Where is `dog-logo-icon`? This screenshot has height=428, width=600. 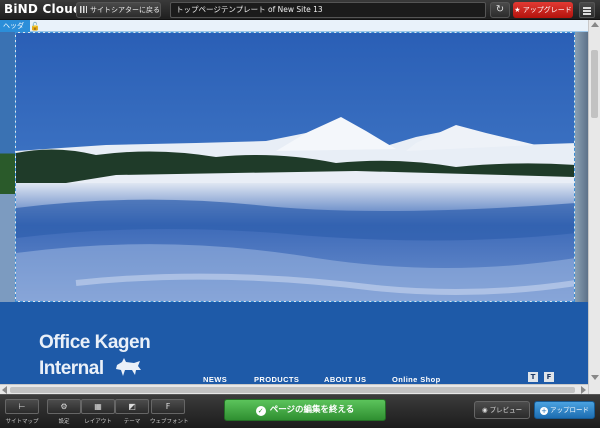 dog-logo-icon is located at coordinates (128, 367).